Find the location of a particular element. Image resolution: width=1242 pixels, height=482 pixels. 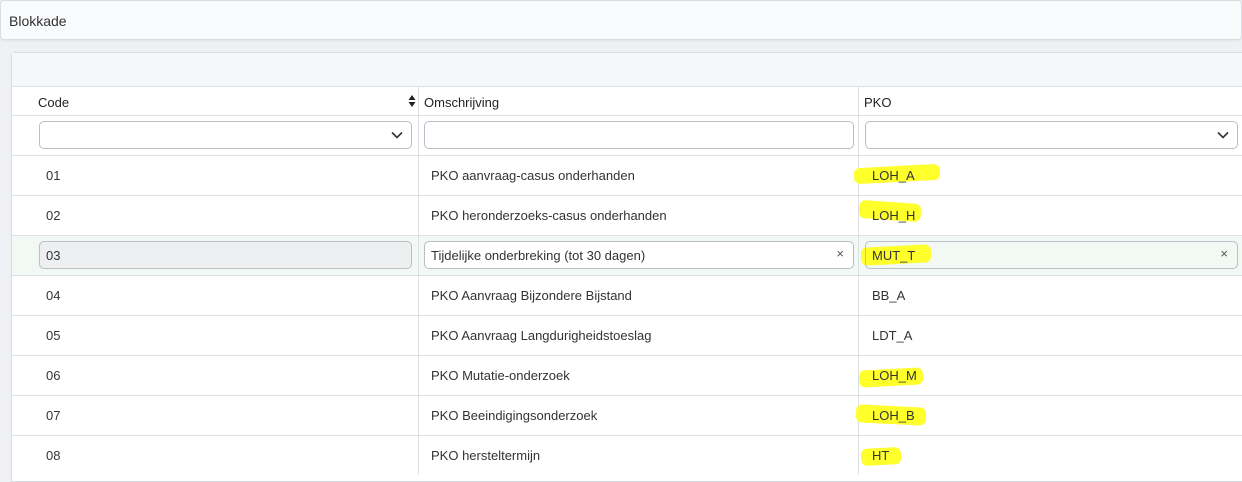

omschrijving-value: PKO Aanvraag Bijzondere Bijstand is located at coordinates (531, 295).